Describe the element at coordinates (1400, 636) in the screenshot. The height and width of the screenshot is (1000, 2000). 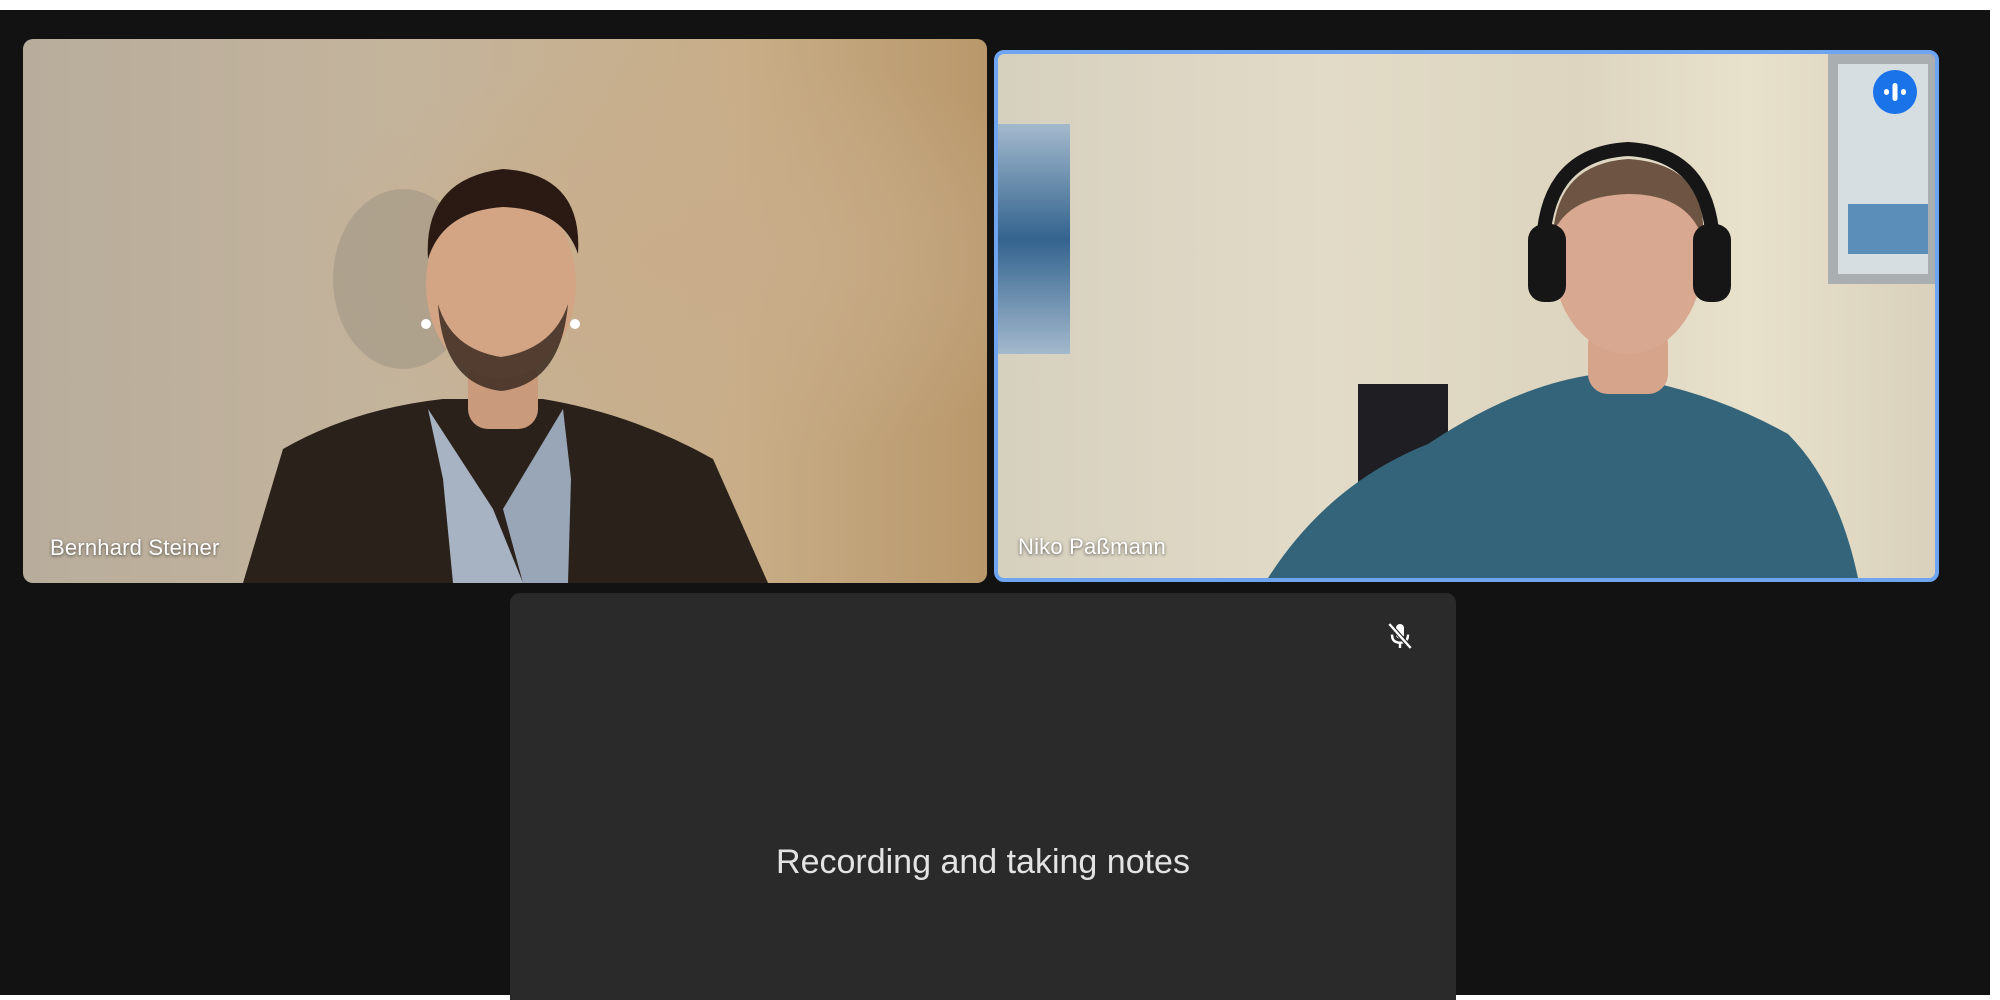
I see `mic-off-icon` at that location.